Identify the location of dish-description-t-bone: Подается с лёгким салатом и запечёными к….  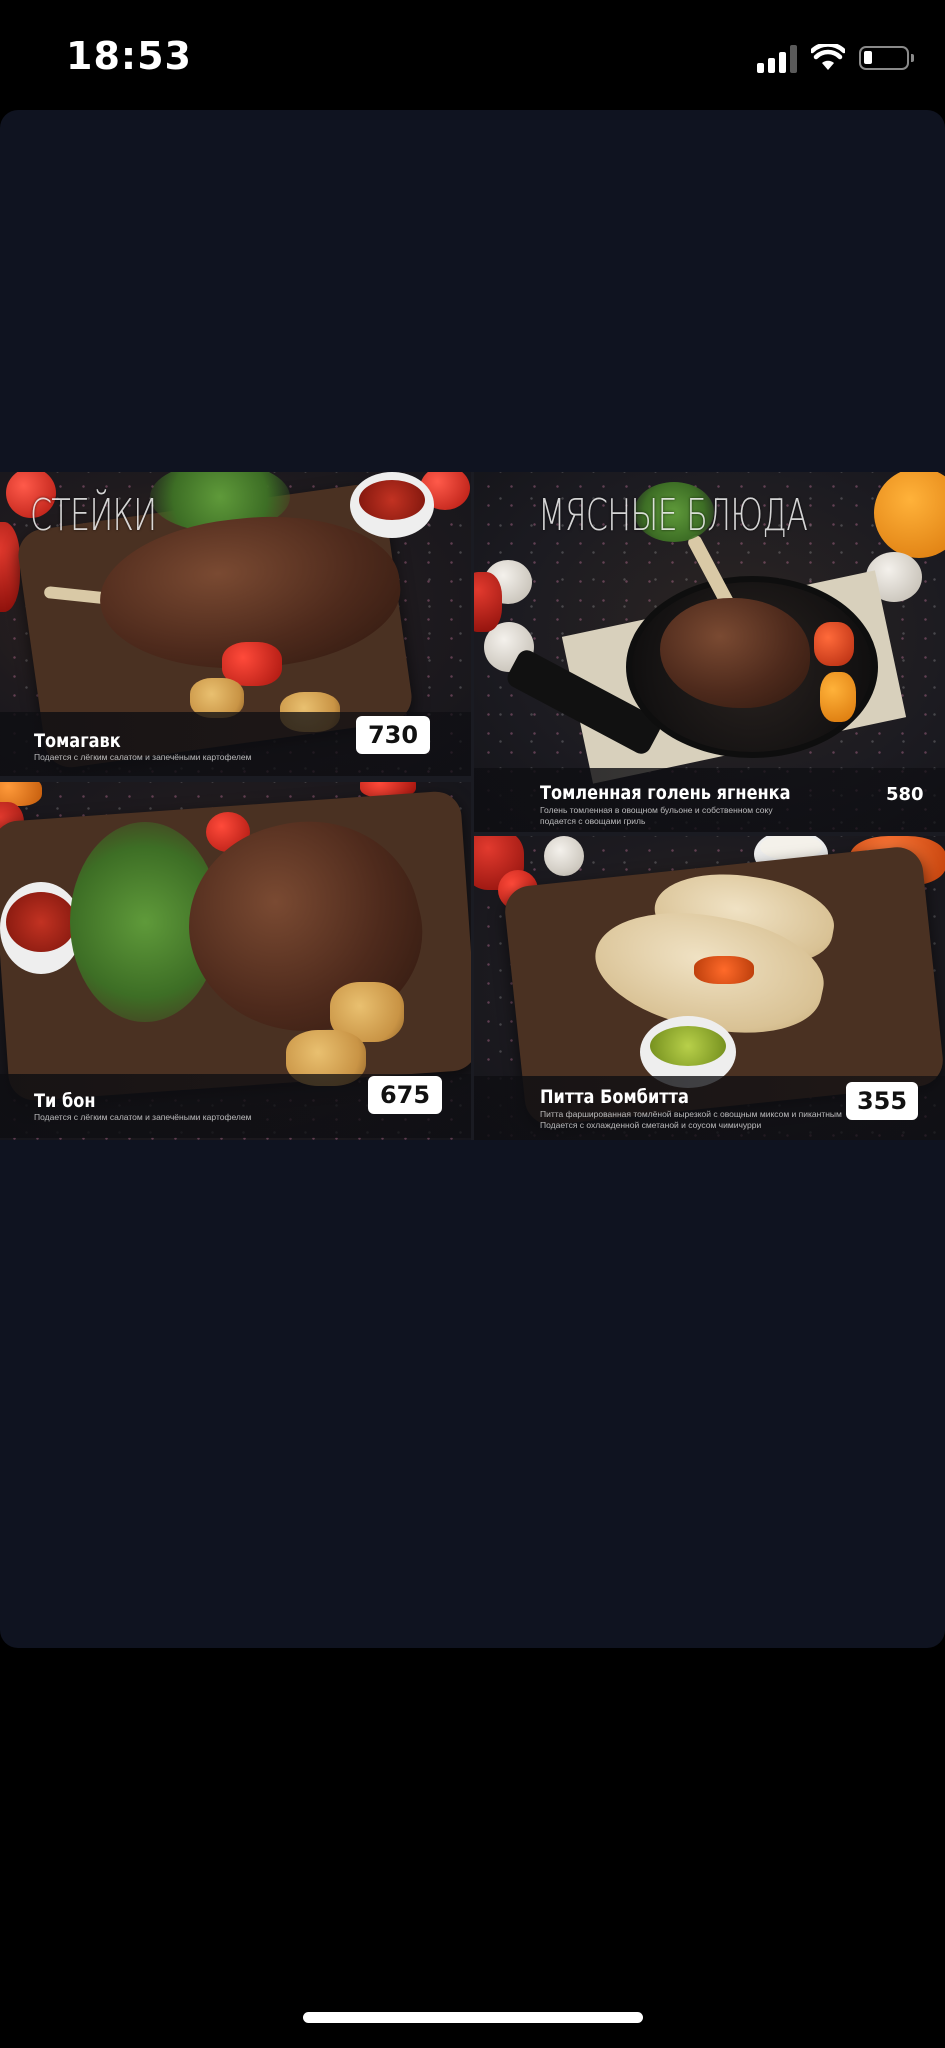
(143, 1117).